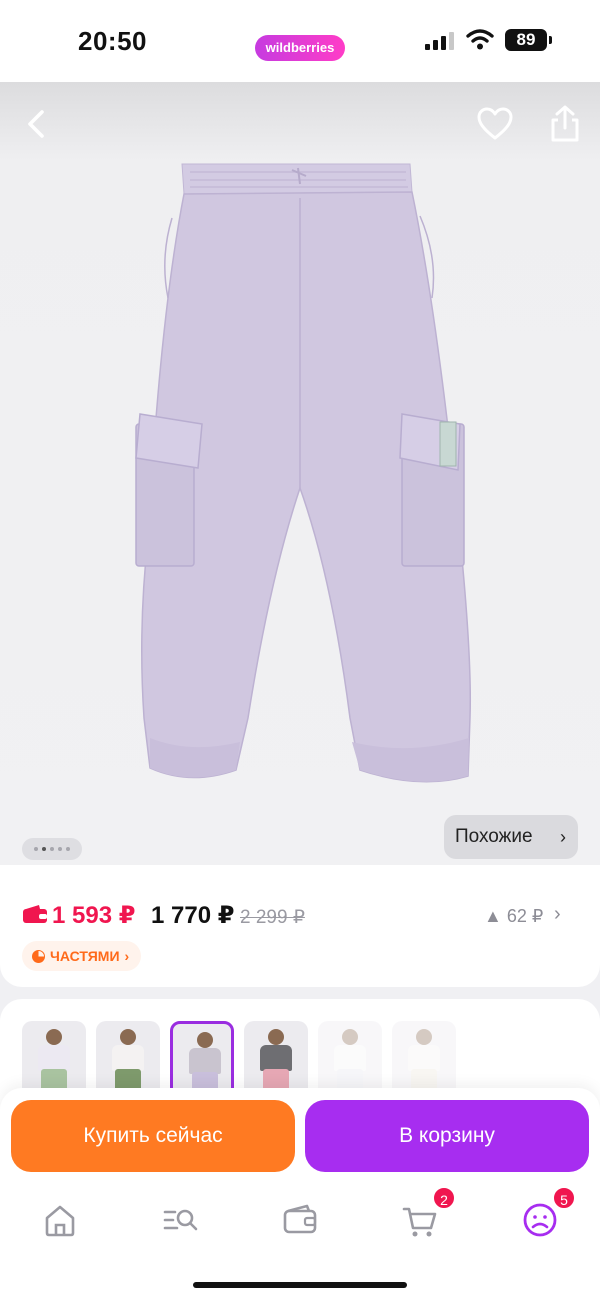 The width and height of the screenshot is (600, 1300). I want to click on similar-label: Похожие, so click(494, 836).